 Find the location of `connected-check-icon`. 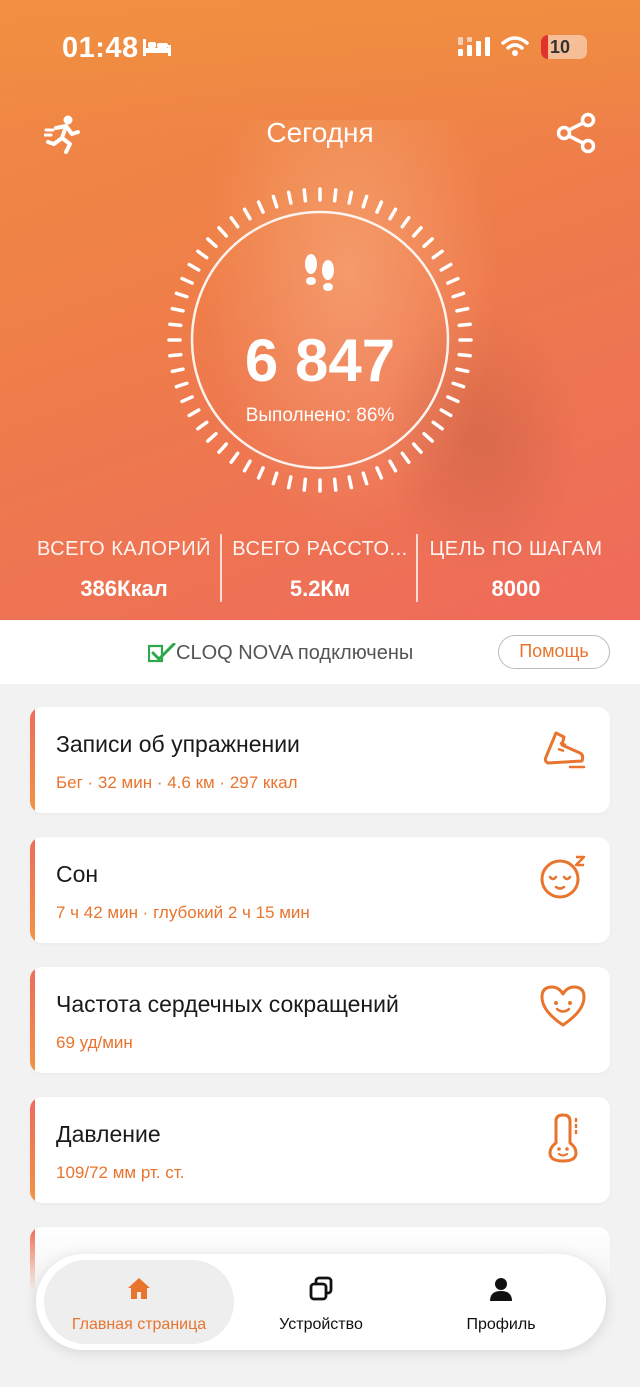

connected-check-icon is located at coordinates (162, 653).